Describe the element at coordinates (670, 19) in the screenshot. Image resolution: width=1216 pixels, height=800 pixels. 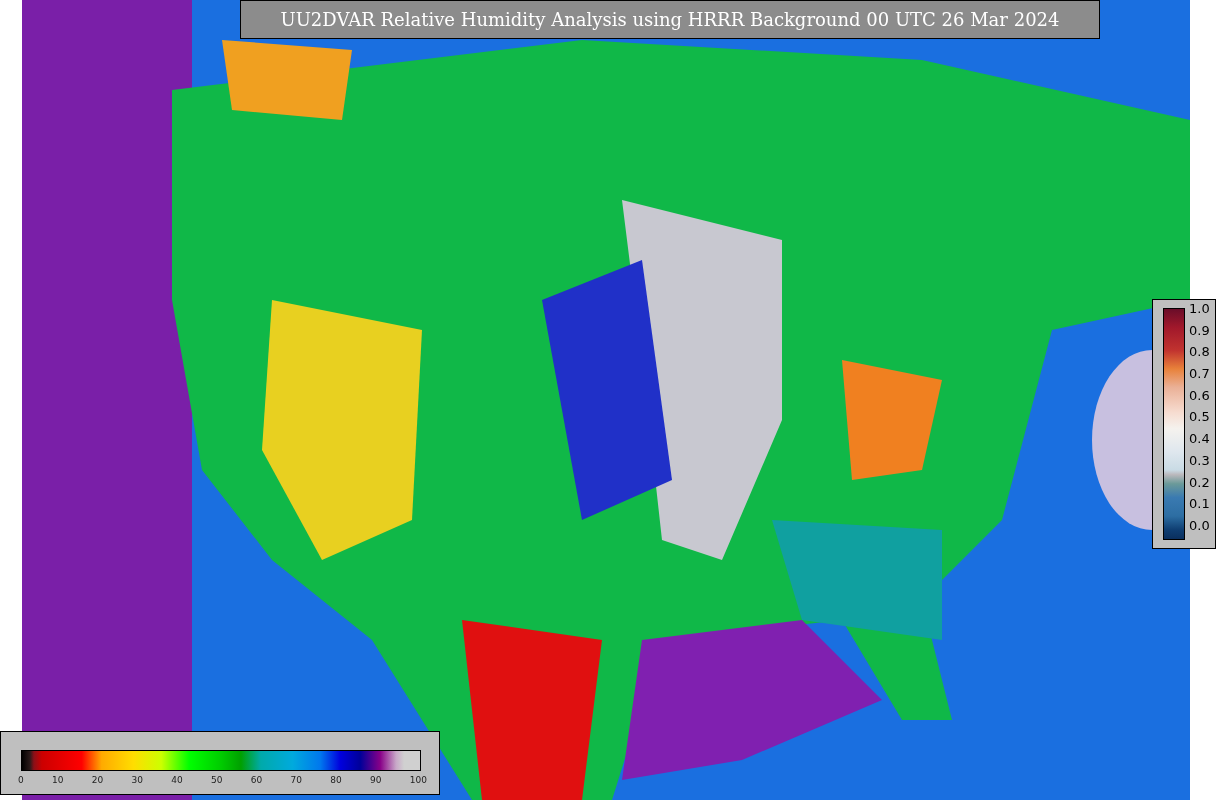
I see `map-title: UU2DVAR Relative Humidity Analysis using HRRR Background 00 UTC 26 Mar 2024` at that location.